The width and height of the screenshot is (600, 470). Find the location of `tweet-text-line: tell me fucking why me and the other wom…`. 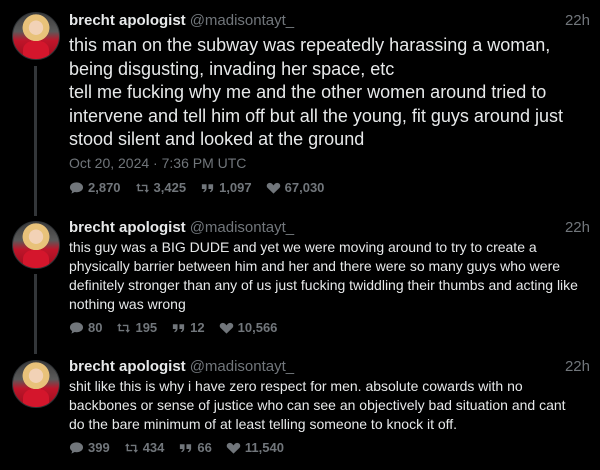

tweet-text-line: tell me fucking why me and the other wom… is located at coordinates (308, 92).